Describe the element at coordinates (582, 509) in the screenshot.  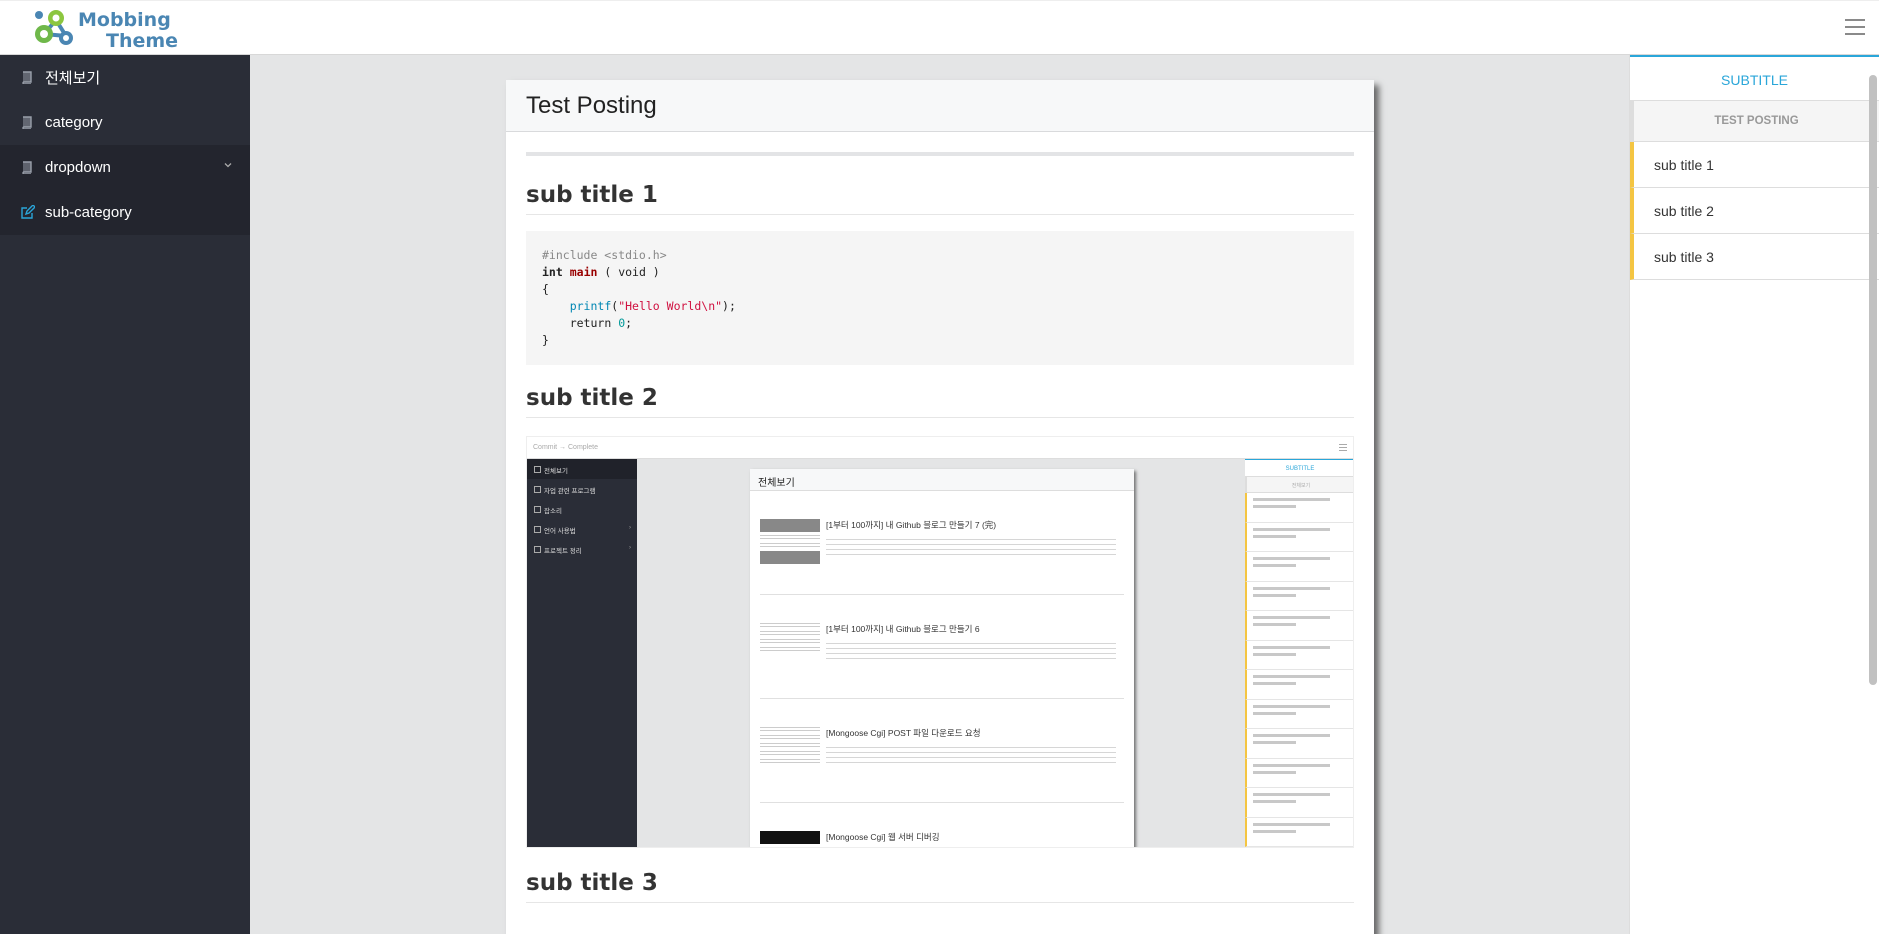
I see `screenshot-sidebar-item: 잡소리` at that location.